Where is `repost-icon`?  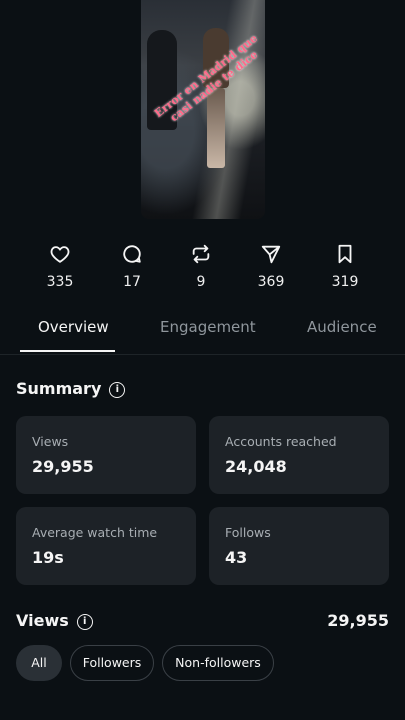
repost-icon is located at coordinates (201, 254).